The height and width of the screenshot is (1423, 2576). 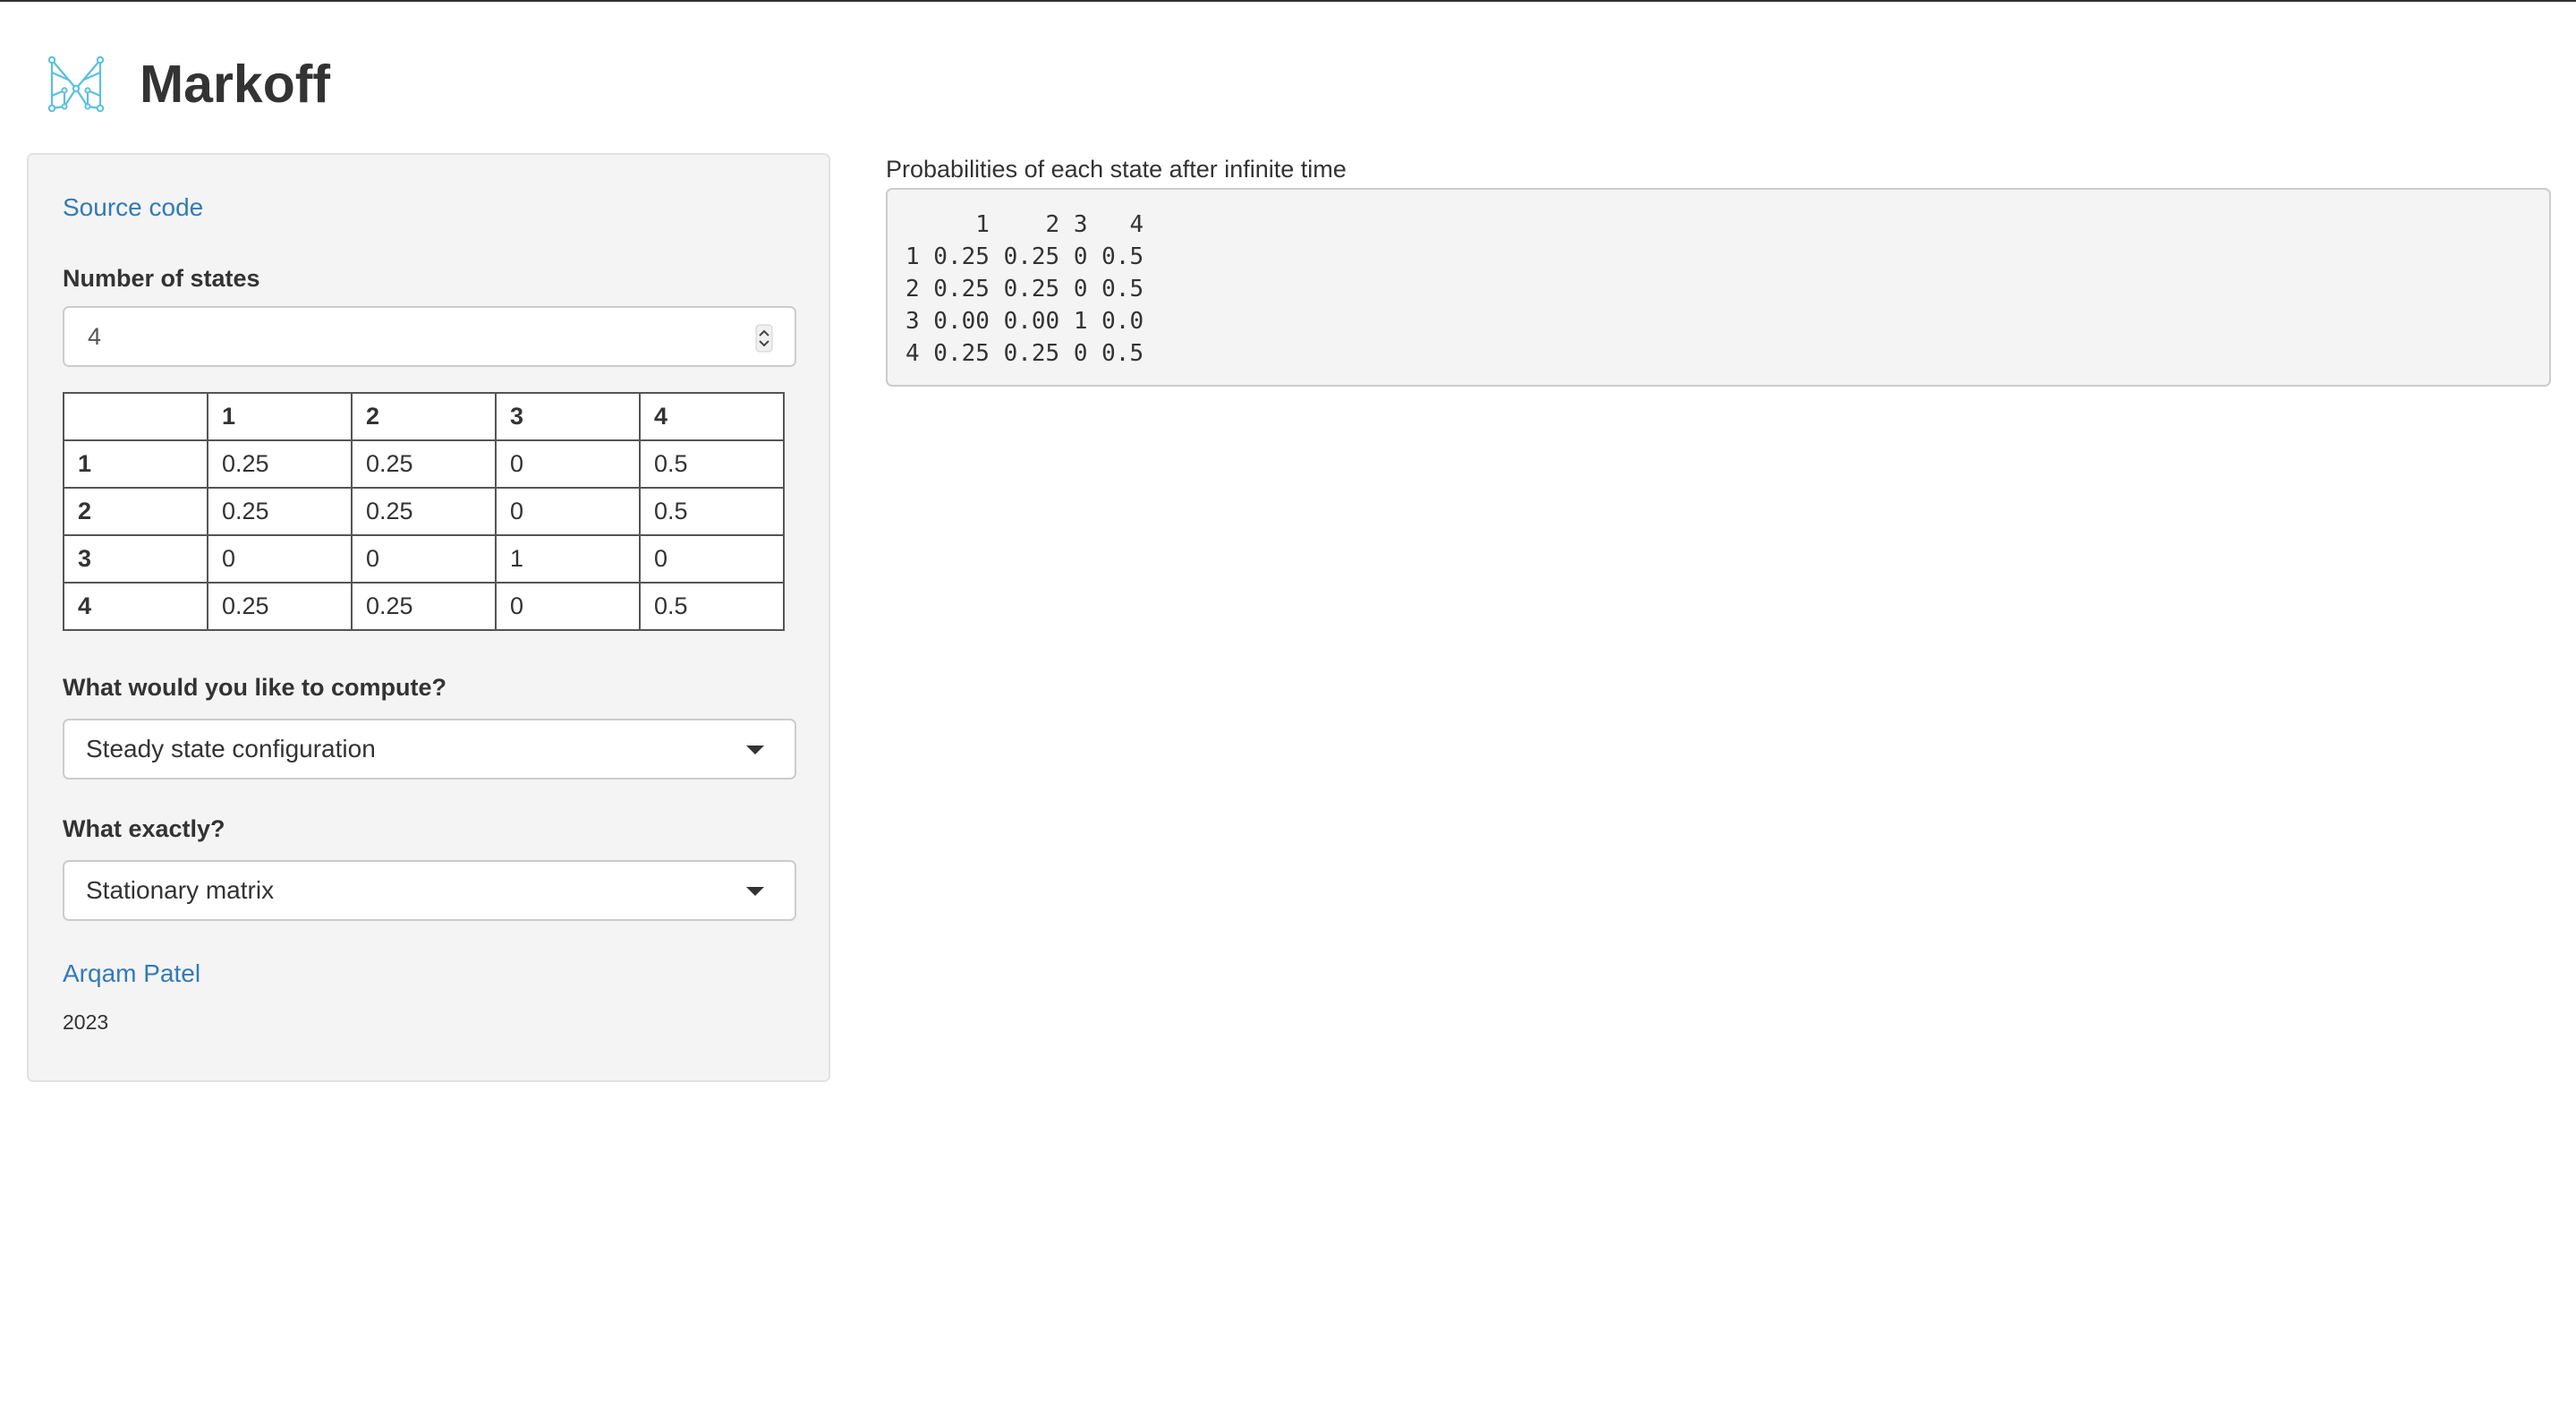 What do you see at coordinates (255, 687) in the screenshot?
I see `compute-label: What would you like to compute?` at bounding box center [255, 687].